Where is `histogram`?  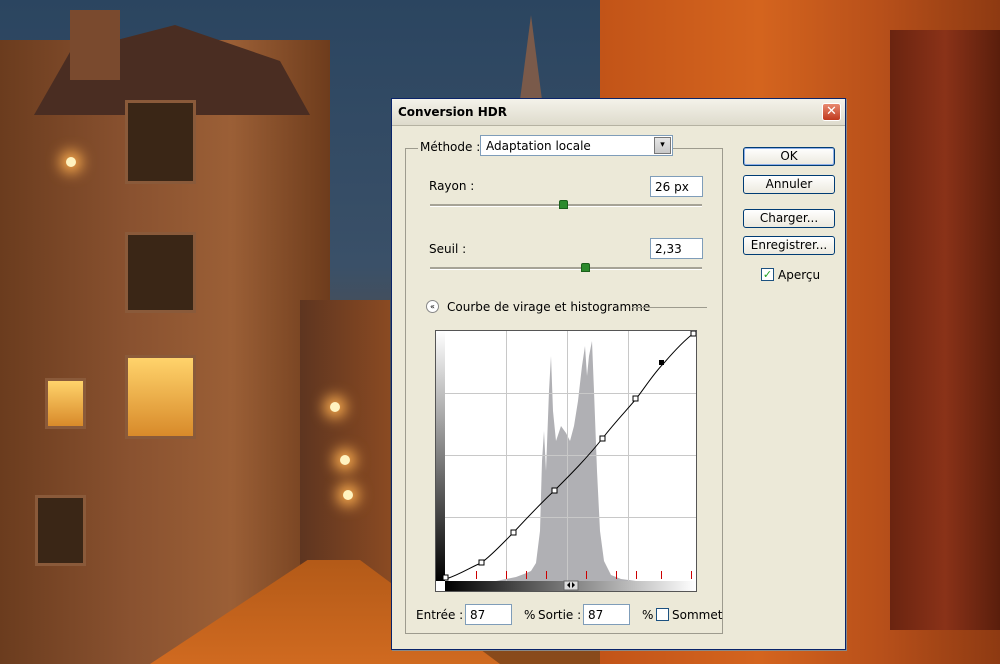
histogram is located at coordinates (541, 461).